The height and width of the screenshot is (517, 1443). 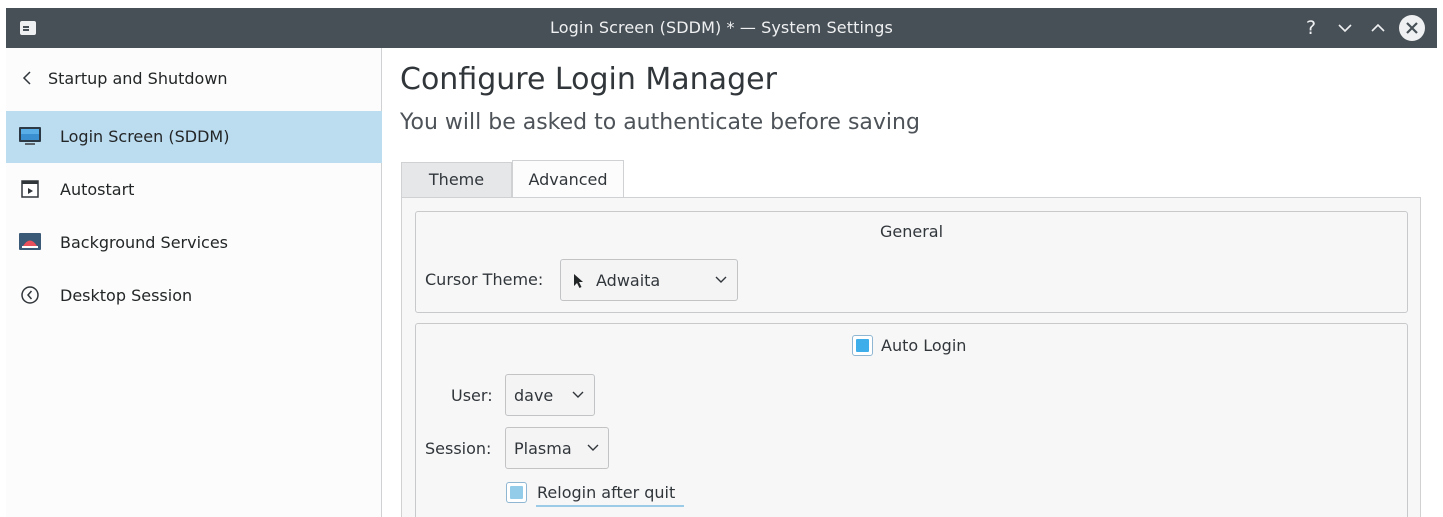 I want to click on sidebar-item-login-screen: Login Screen (SDDM), so click(x=194, y=137).